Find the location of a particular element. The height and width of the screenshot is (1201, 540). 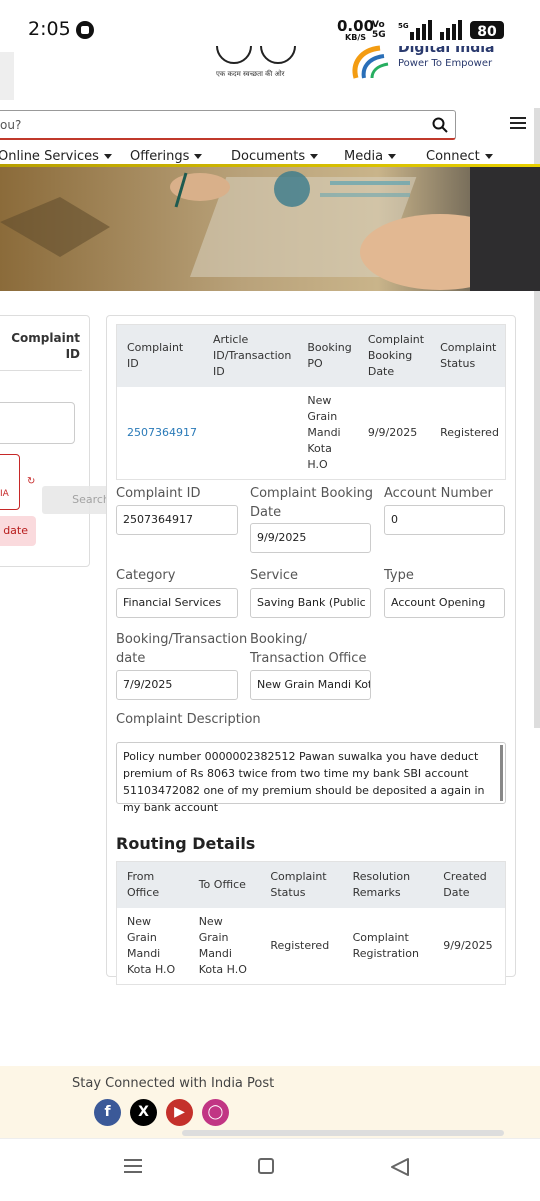

account-number-label: Account Number is located at coordinates (438, 493).